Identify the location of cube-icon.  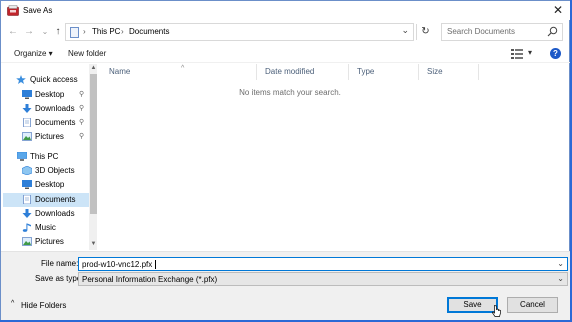
(27, 170).